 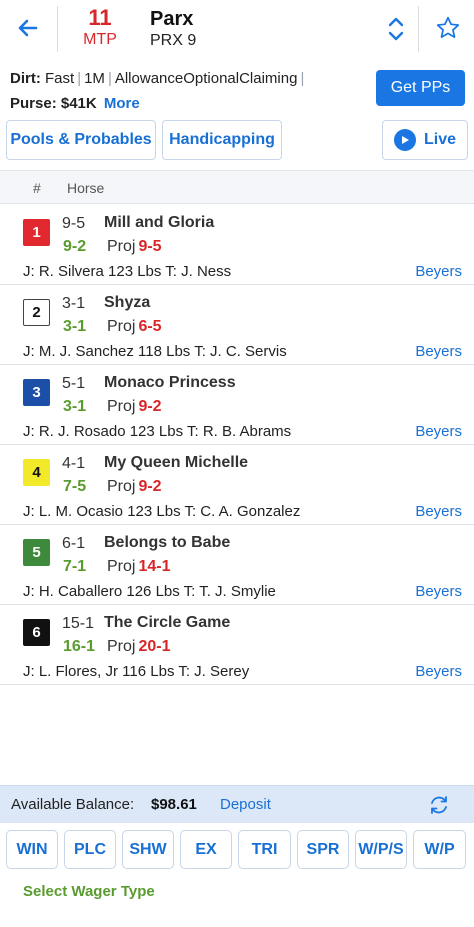 I want to click on track-condition: Fast, so click(x=60, y=78).